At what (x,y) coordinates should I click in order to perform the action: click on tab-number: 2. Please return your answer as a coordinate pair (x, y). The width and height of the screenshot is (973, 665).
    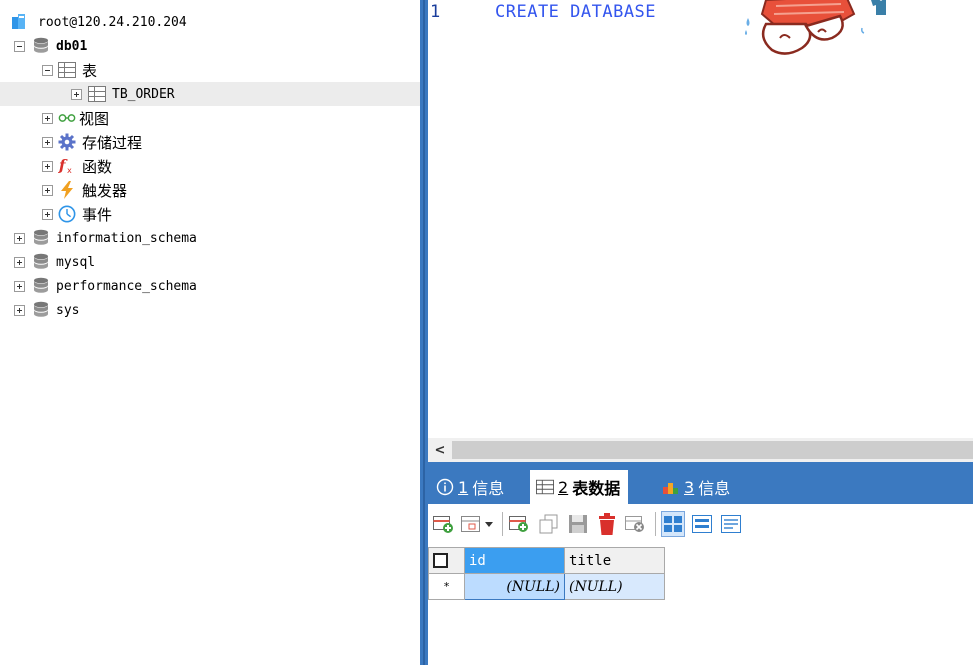
    Looking at the image, I should click on (563, 487).